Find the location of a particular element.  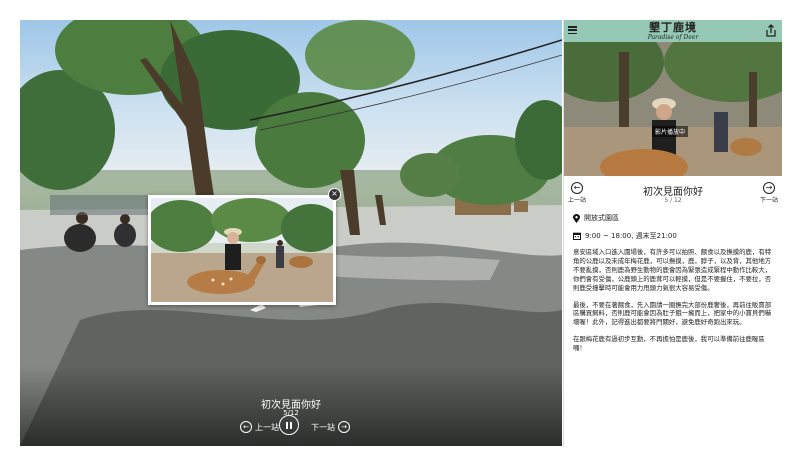

brand-logo: 墾丁鹿境 Paradise of Deer is located at coordinates (673, 32).